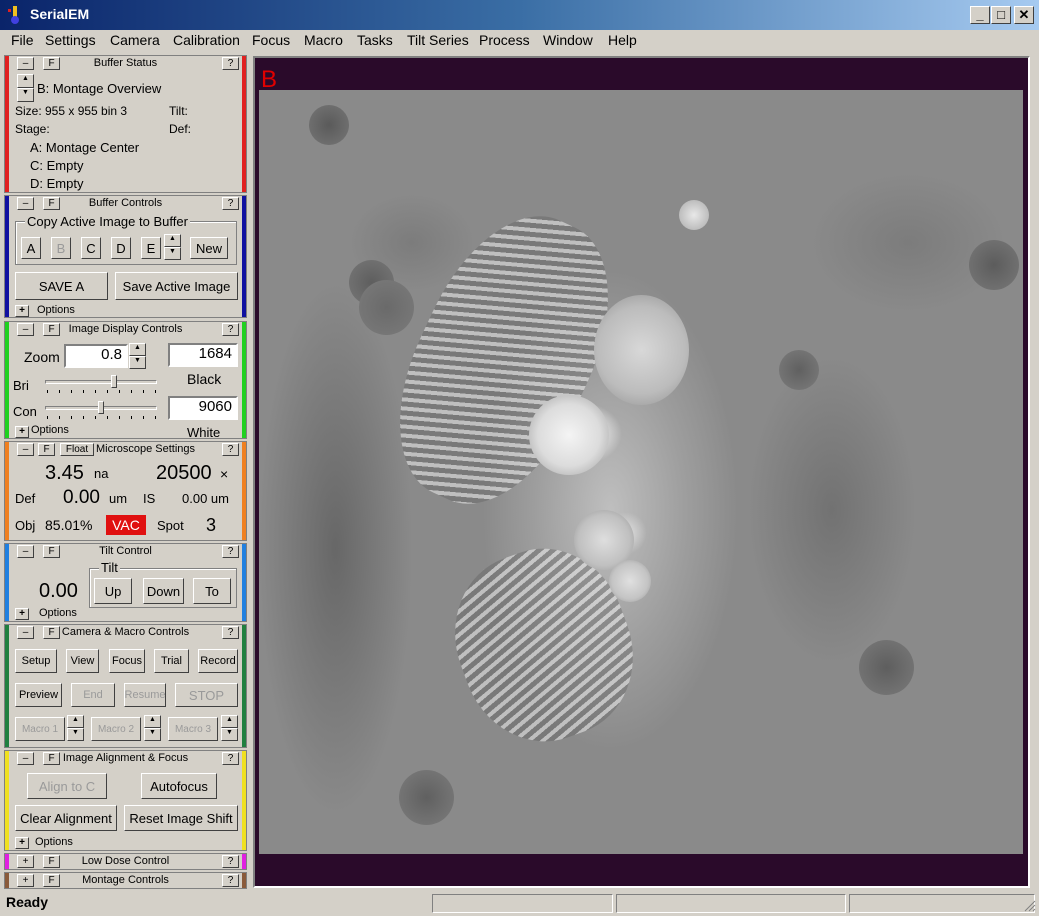 This screenshot has height=916, width=1039. Describe the element at coordinates (107, 221) in the screenshot. I see `copy-buffer-group-label: Copy Active Image to Buffer` at that location.